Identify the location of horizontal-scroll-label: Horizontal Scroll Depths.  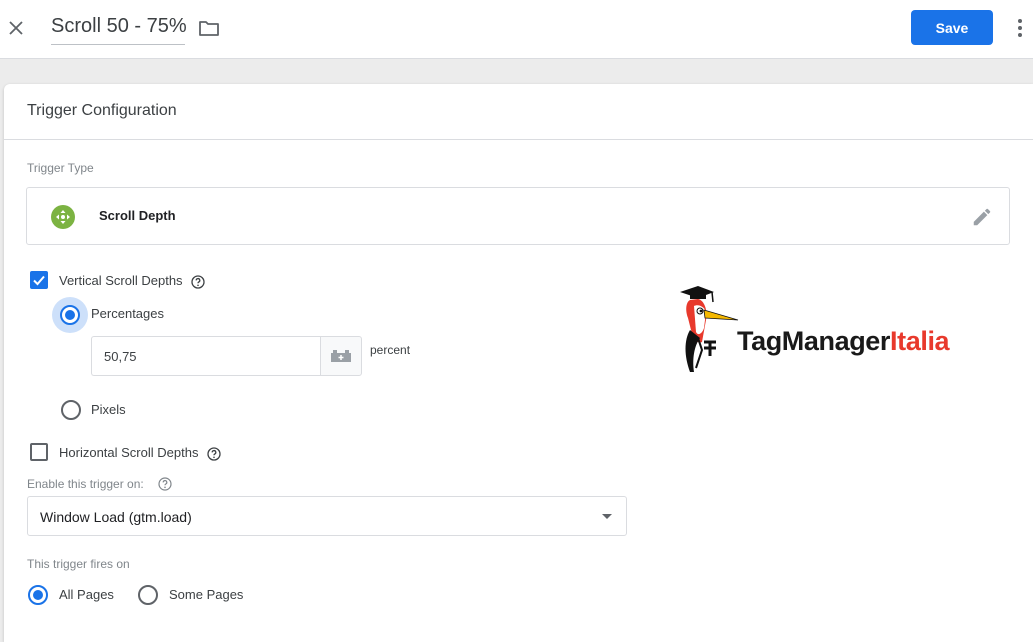
(129, 452).